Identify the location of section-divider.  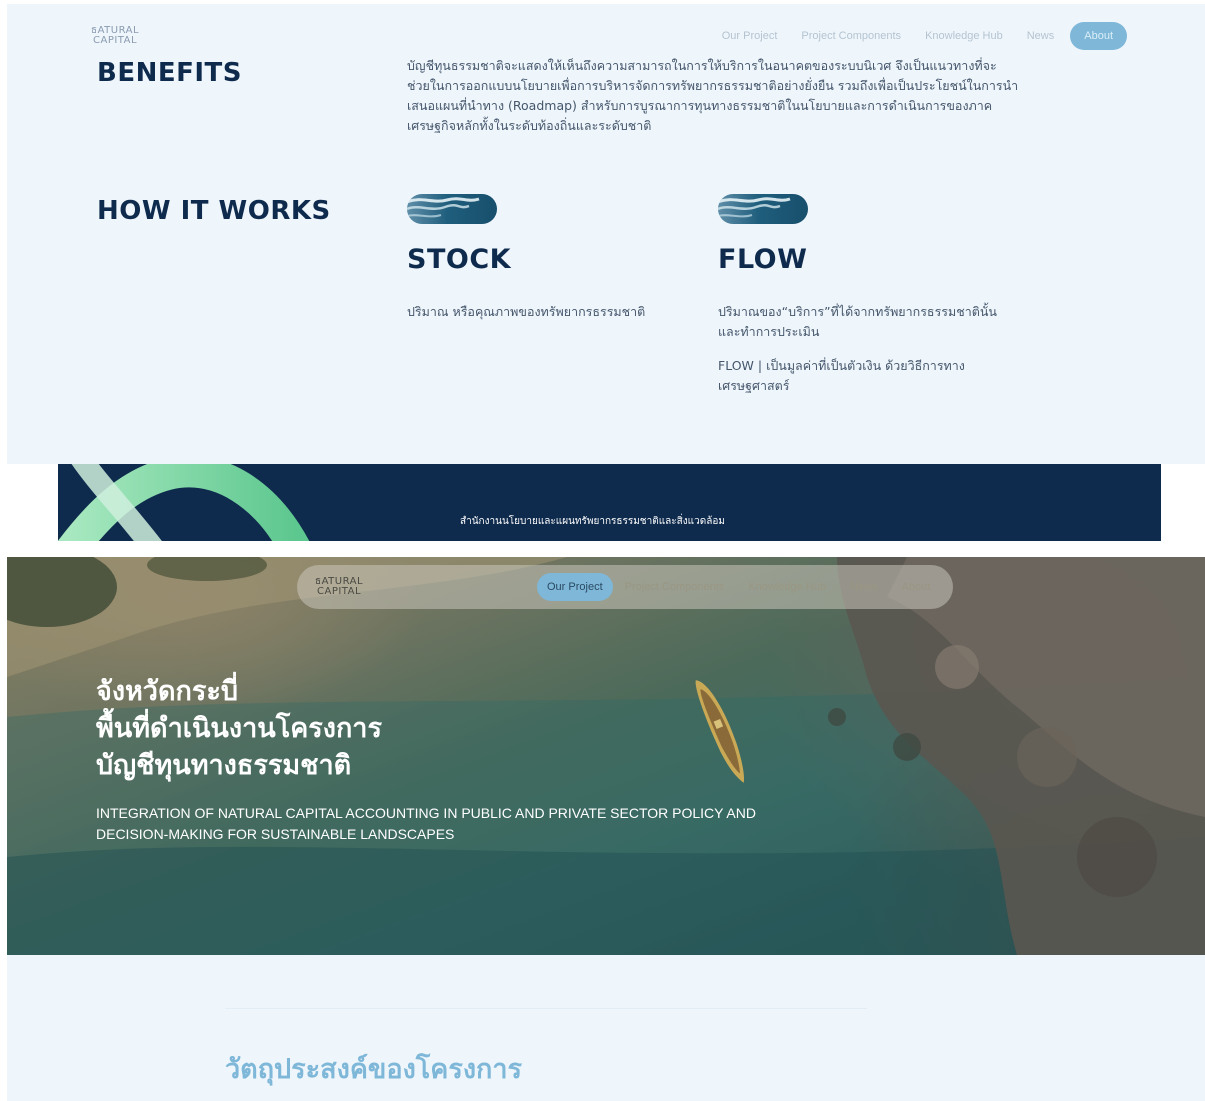
(546, 1008).